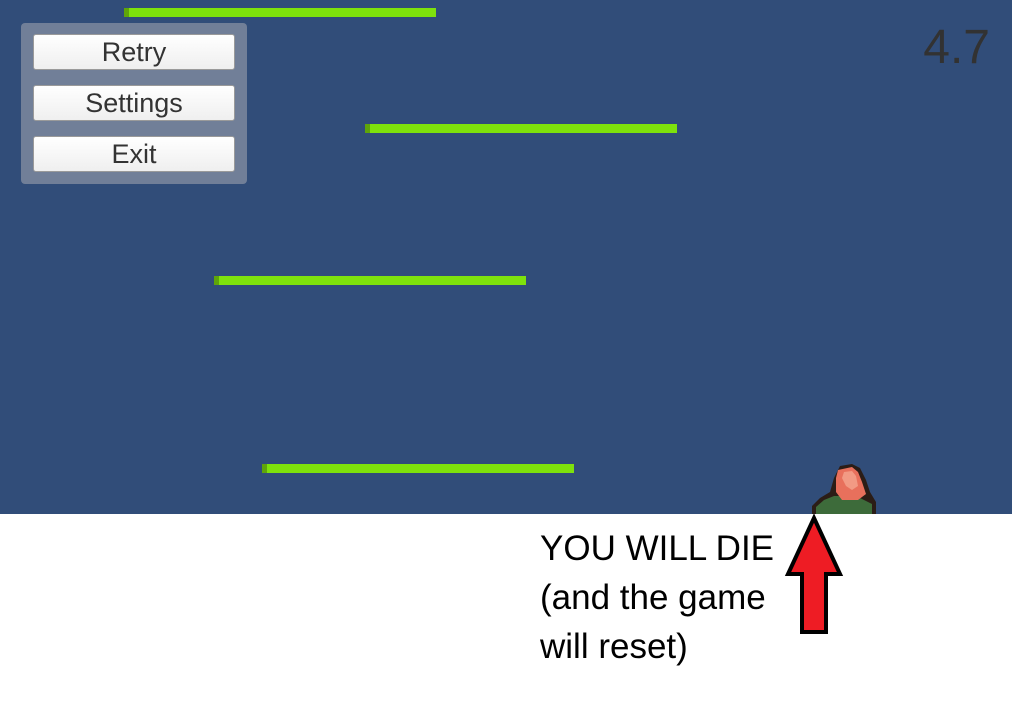 The image size is (1012, 725). What do you see at coordinates (844, 489) in the screenshot?
I see `player-character-icon` at bounding box center [844, 489].